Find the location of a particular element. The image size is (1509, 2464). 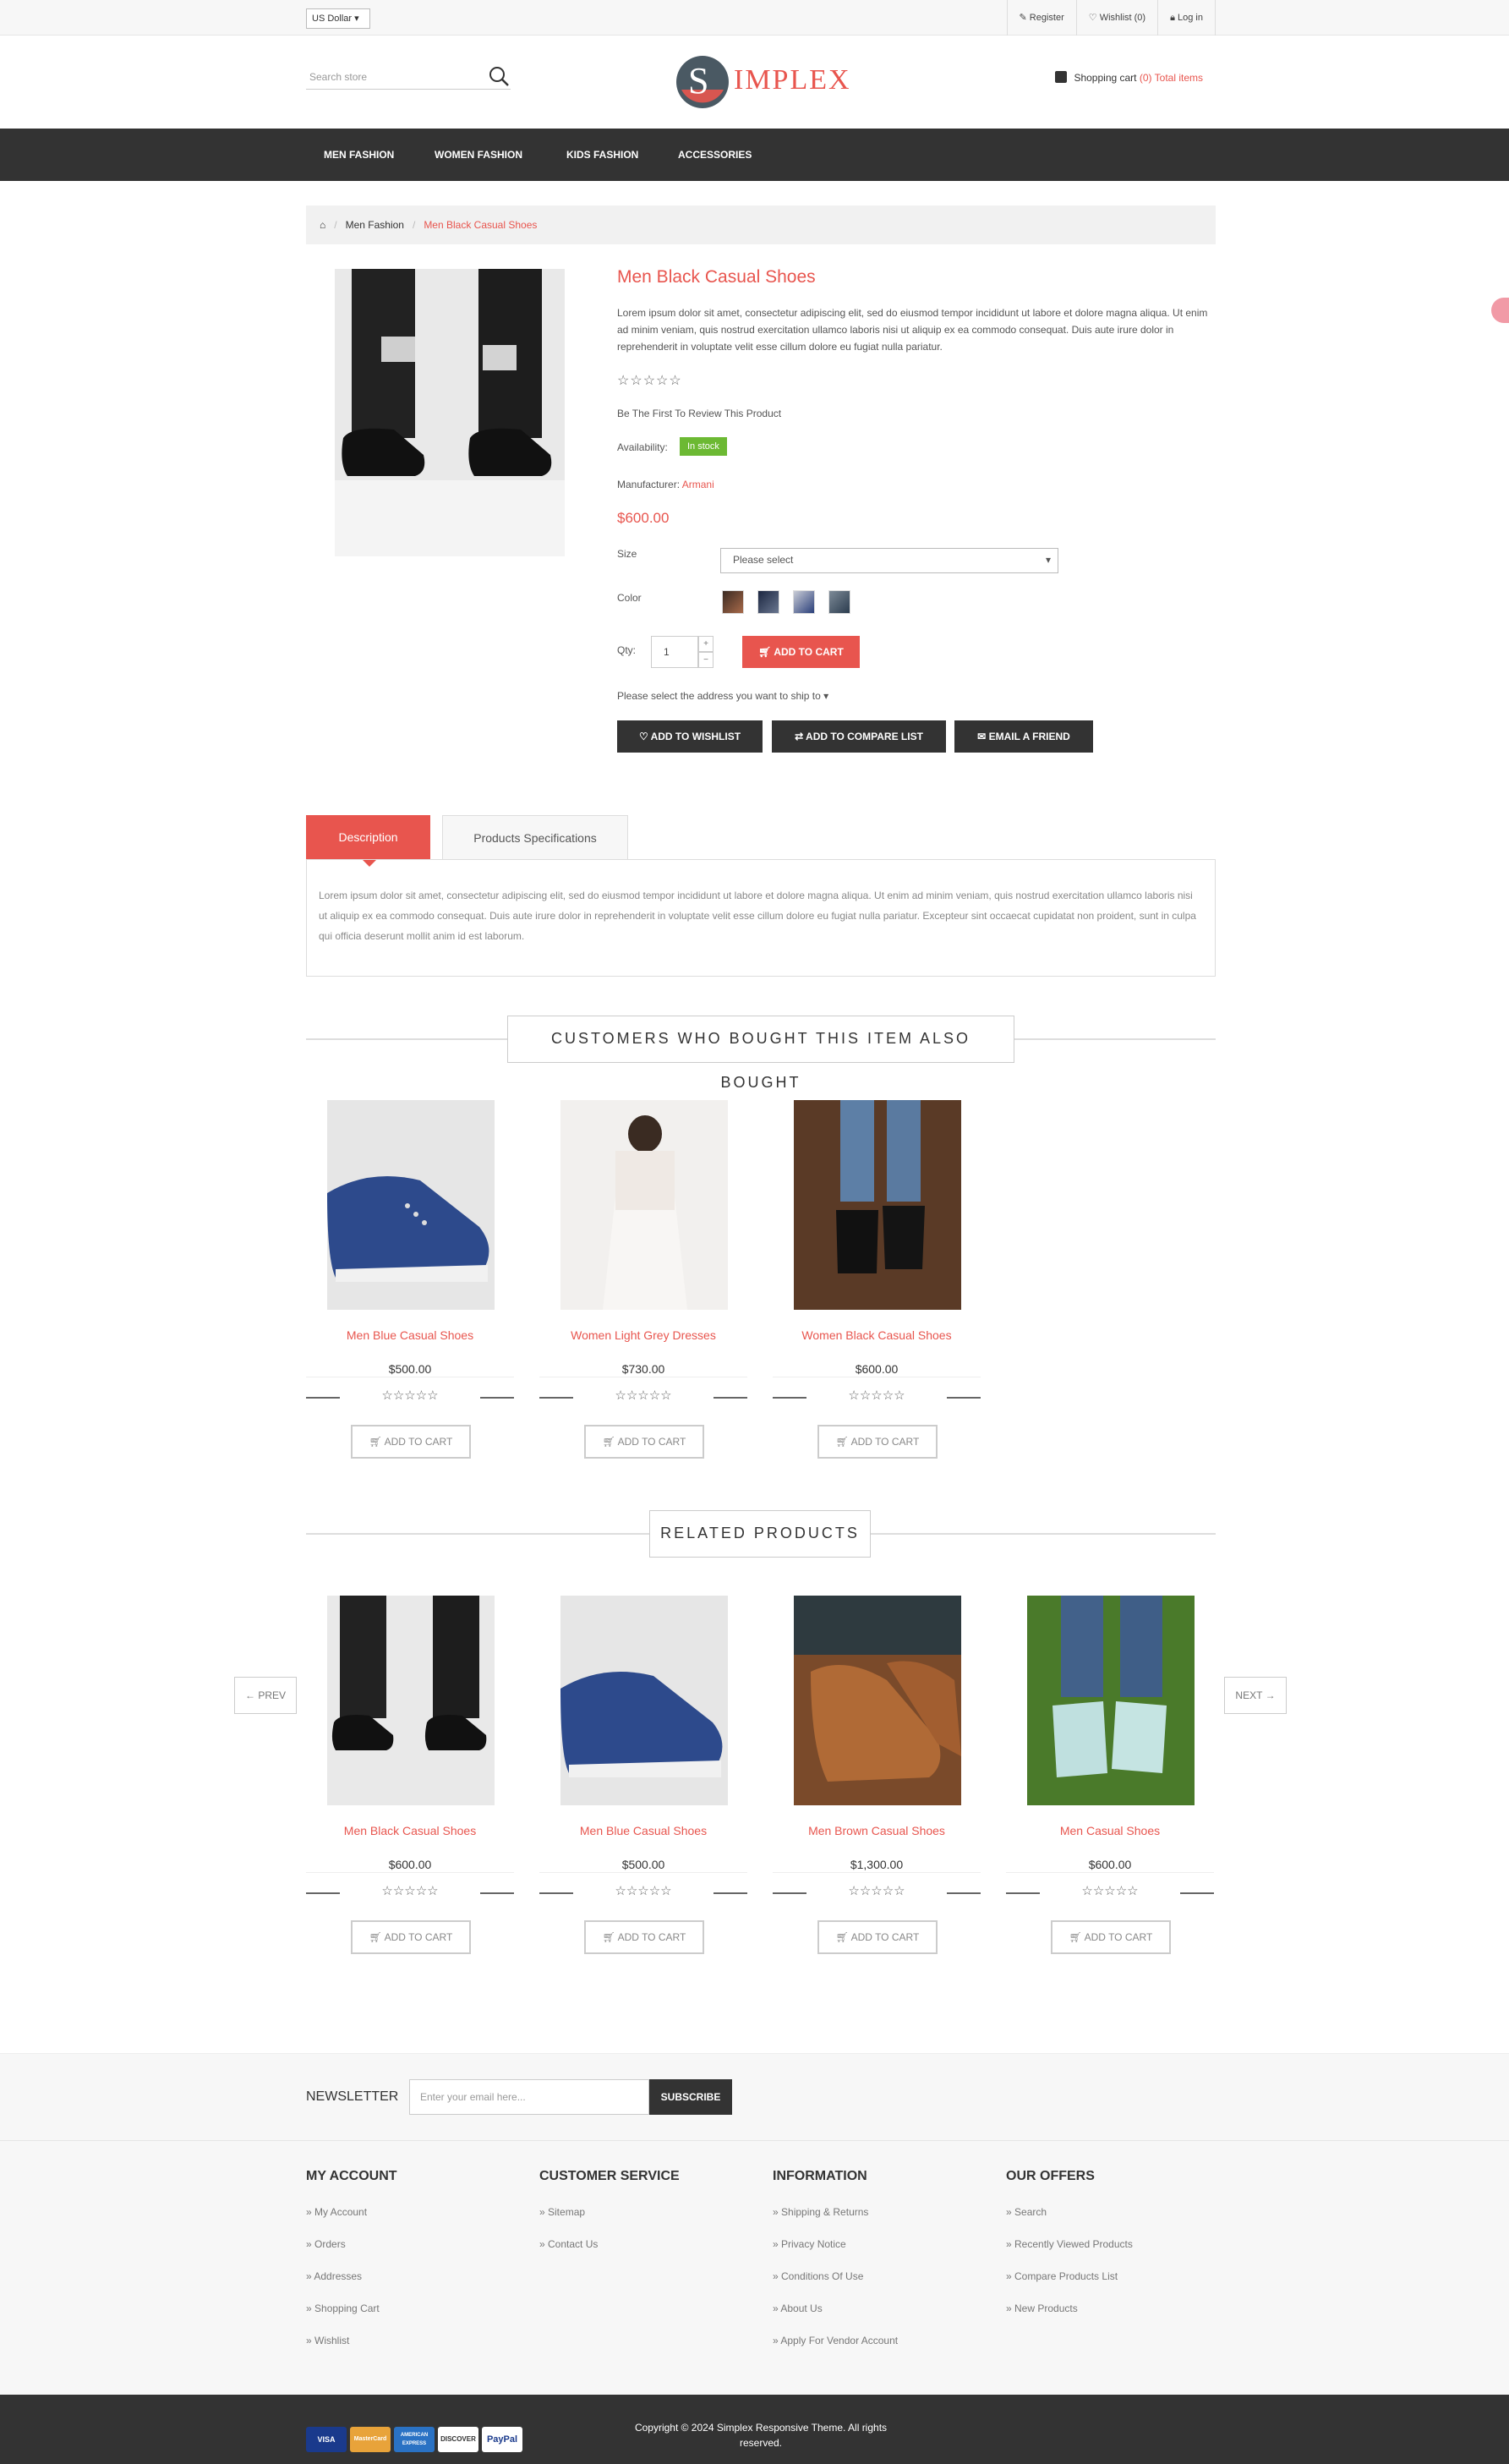

wishlist-label: Wishlist (0) is located at coordinates (1122, 18).